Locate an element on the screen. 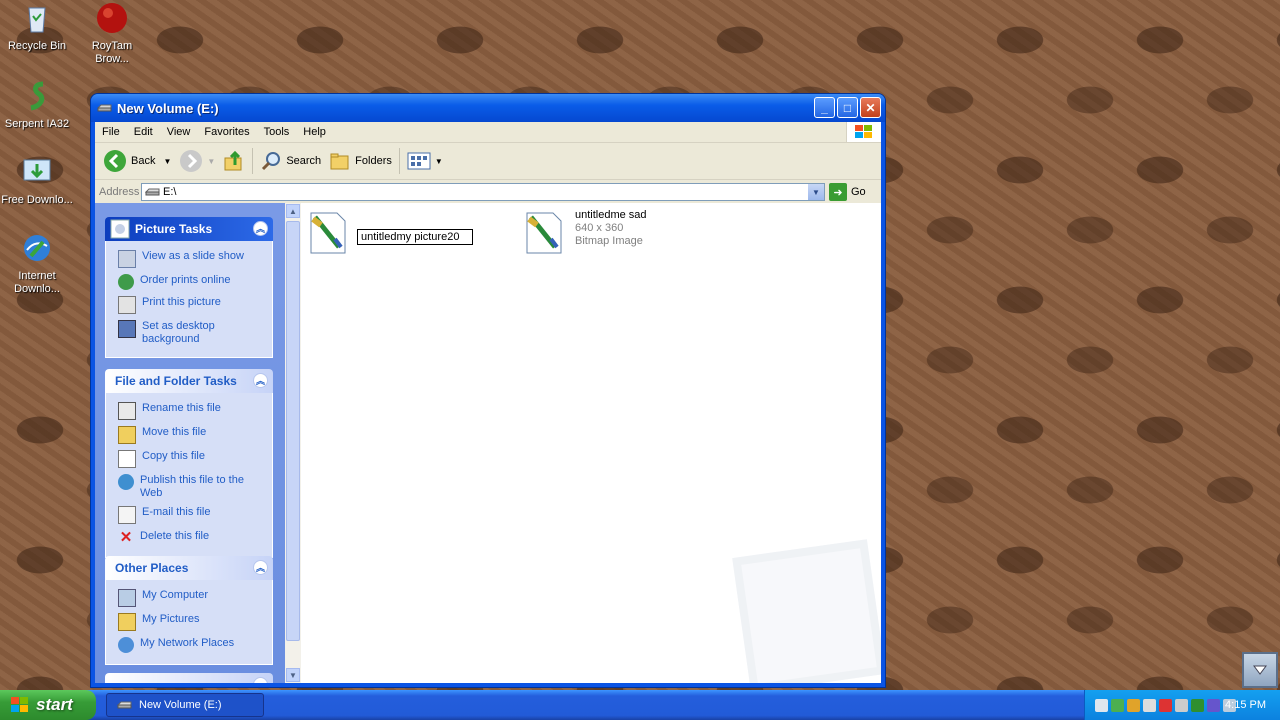 The height and width of the screenshot is (720, 1280). scroll-thumb is located at coordinates (293, 431).